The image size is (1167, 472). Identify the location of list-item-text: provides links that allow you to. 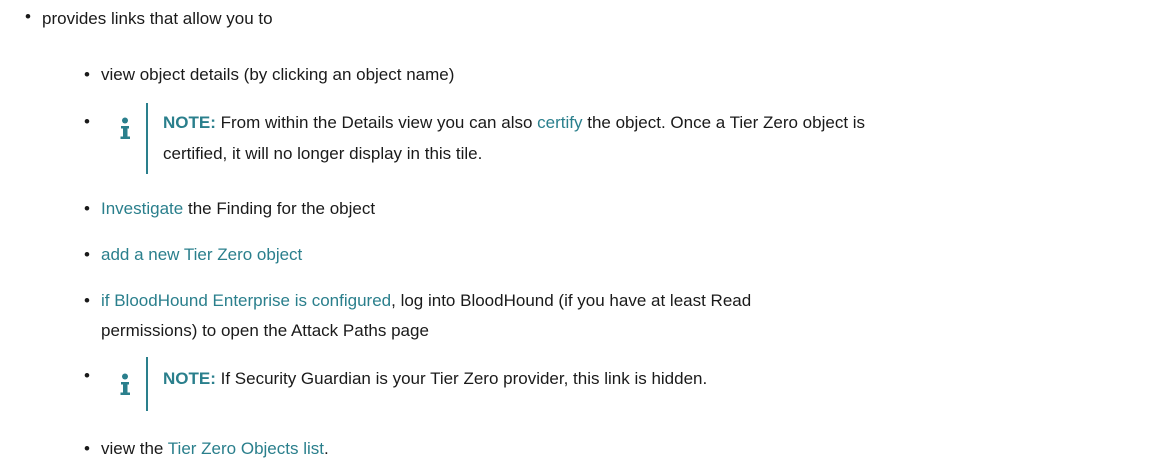
(157, 18).